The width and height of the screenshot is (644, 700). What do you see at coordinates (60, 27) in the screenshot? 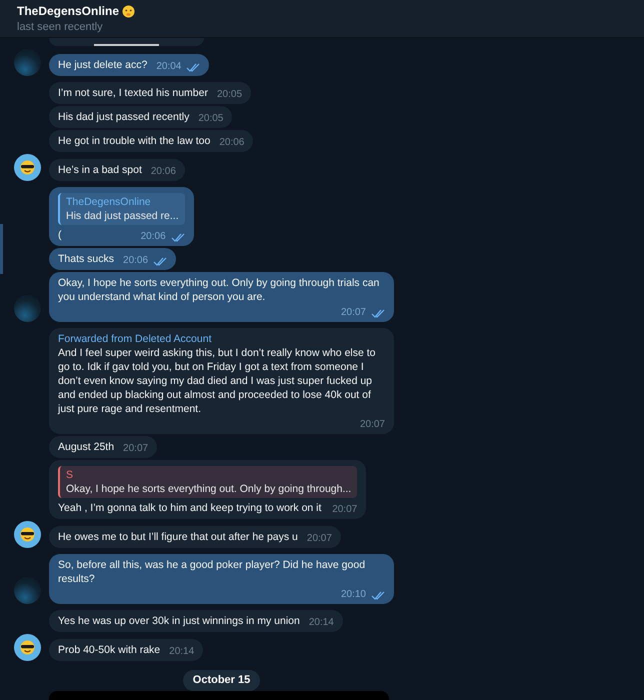
I see `chat-status: last seen recently` at bounding box center [60, 27].